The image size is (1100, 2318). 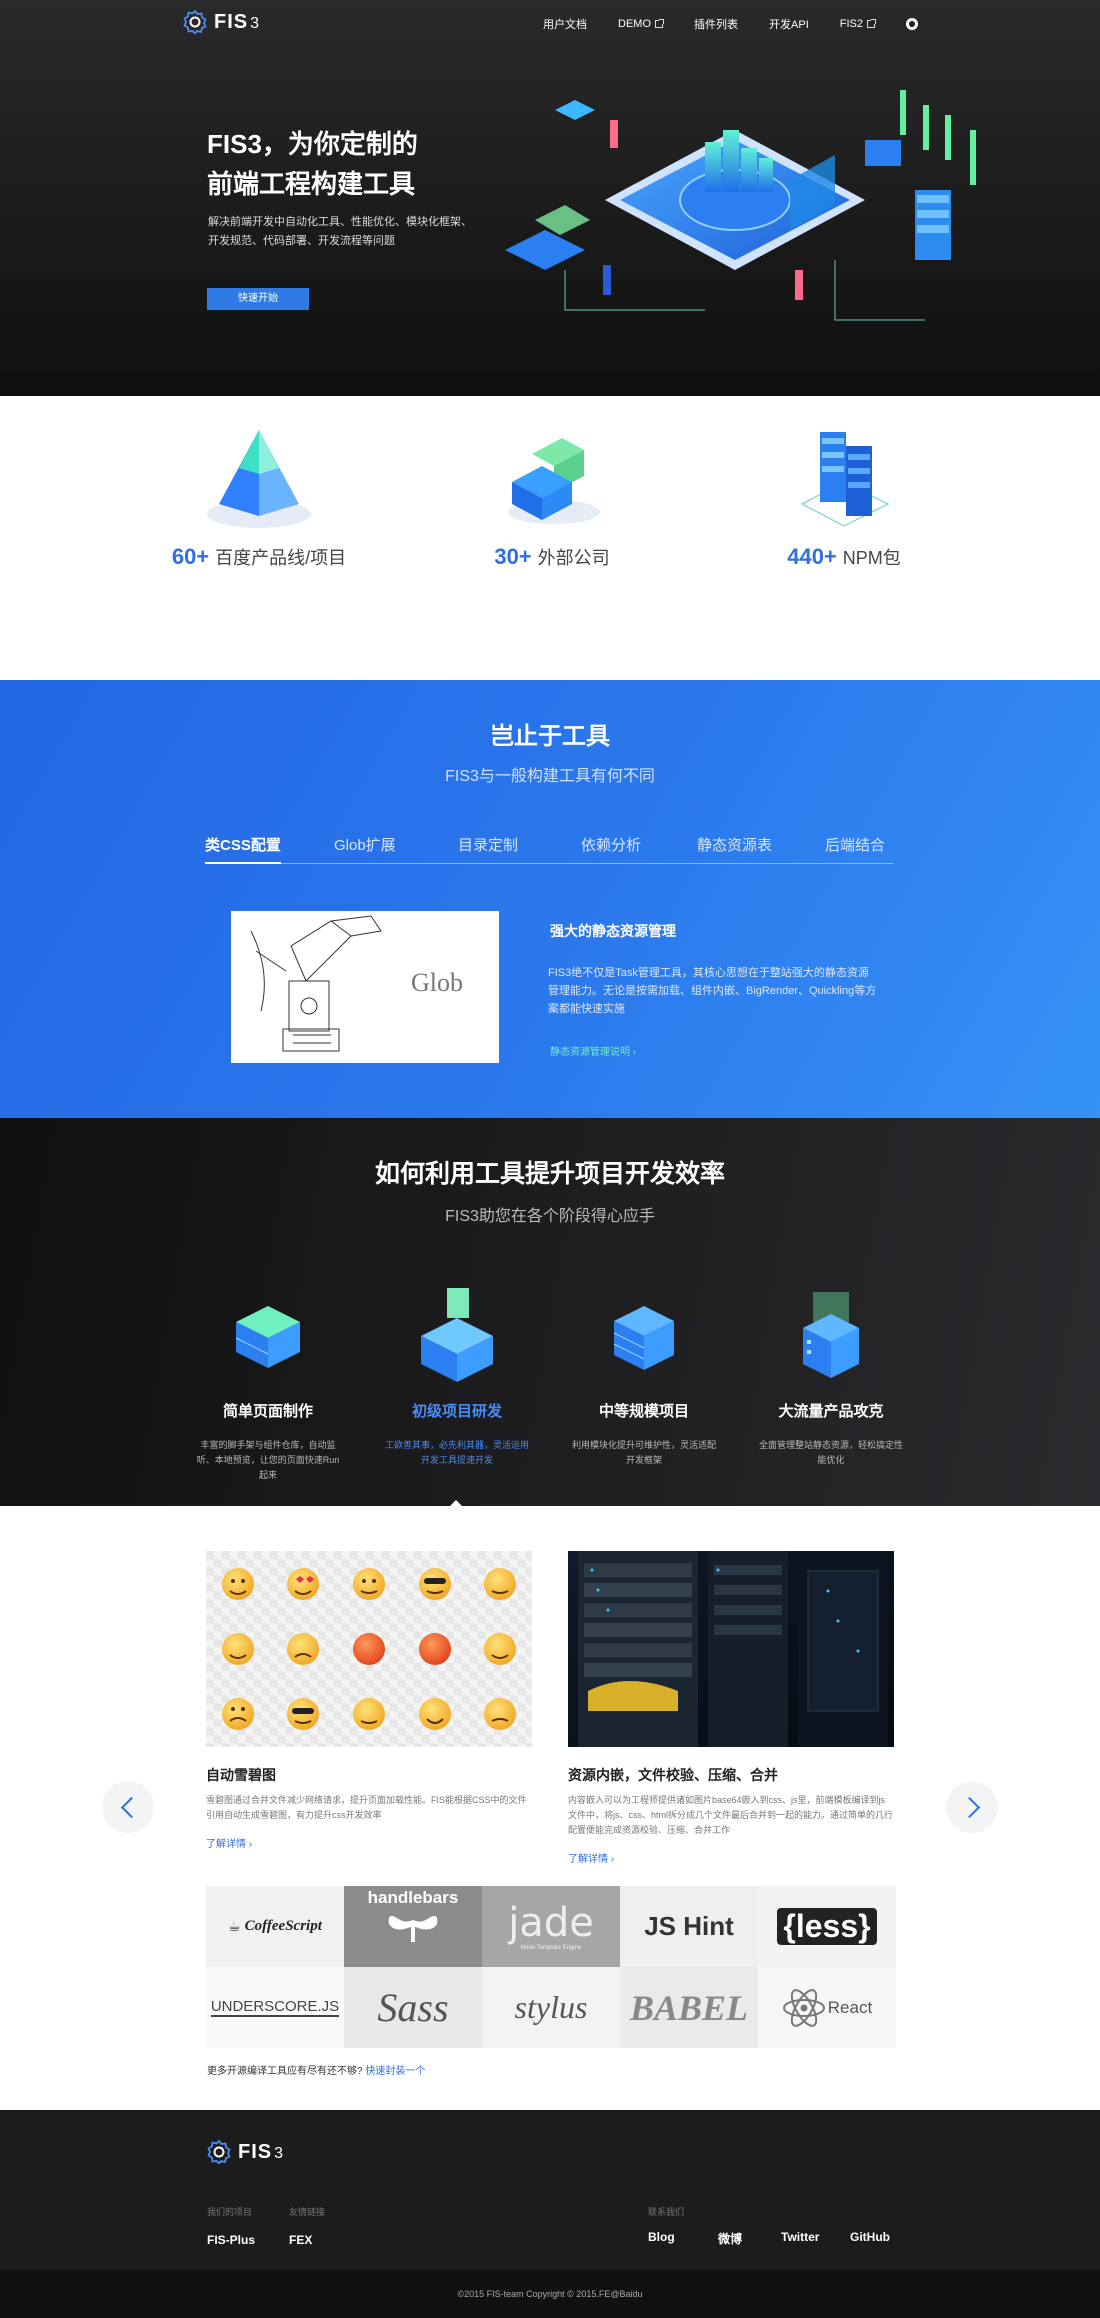 What do you see at coordinates (830, 1452) in the screenshot?
I see `stage-desc: 全面管理整站静态资源，轻松搞定性能优化` at bounding box center [830, 1452].